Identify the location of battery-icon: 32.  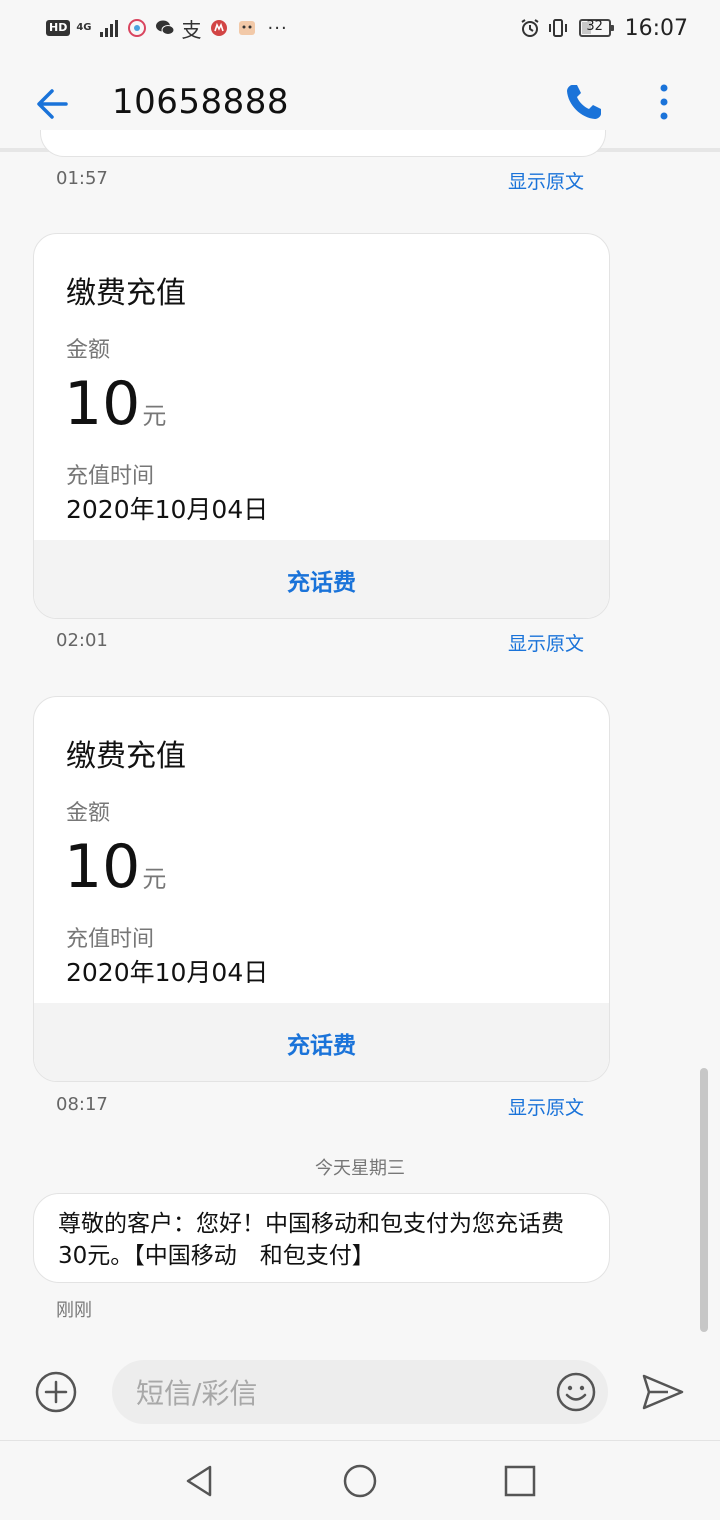
(596, 28).